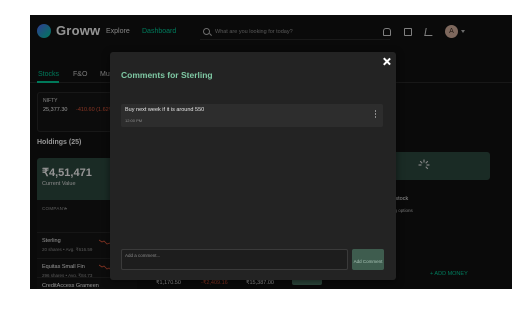  Describe the element at coordinates (167, 75) in the screenshot. I see `modal-title: Comments for Sterling` at that location.